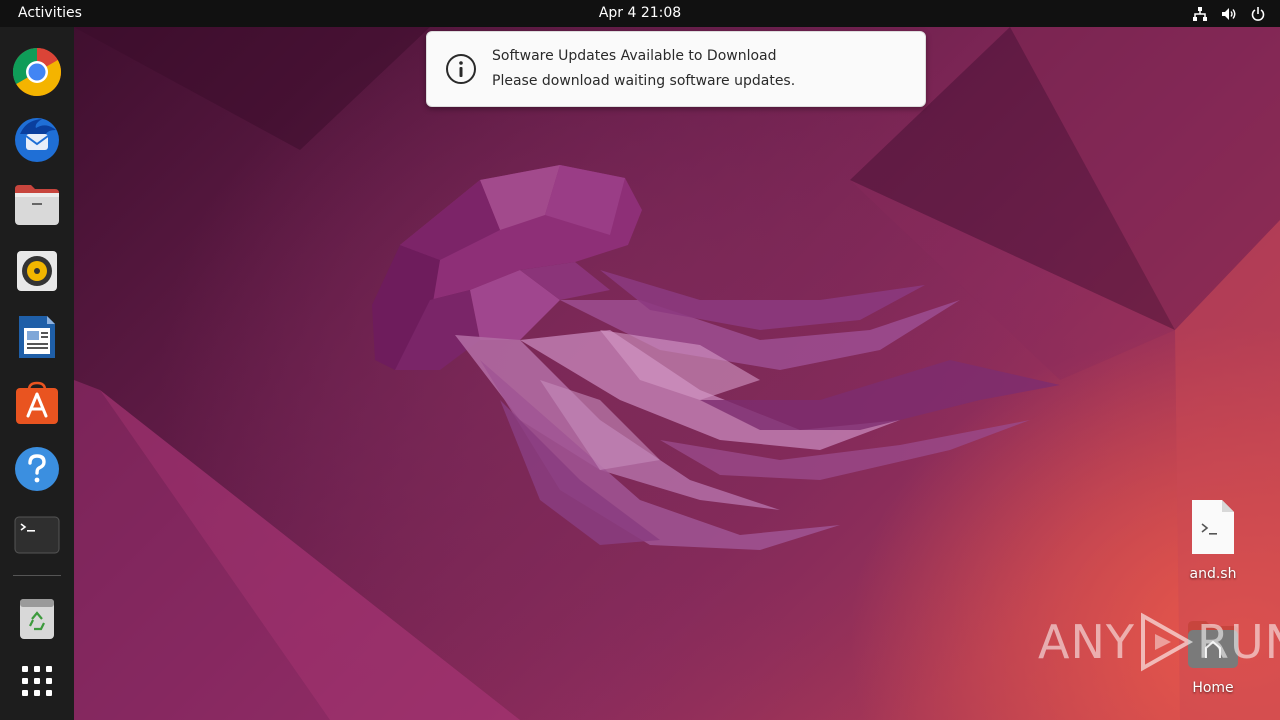 The height and width of the screenshot is (720, 1280). I want to click on writer-icon, so click(37, 337).